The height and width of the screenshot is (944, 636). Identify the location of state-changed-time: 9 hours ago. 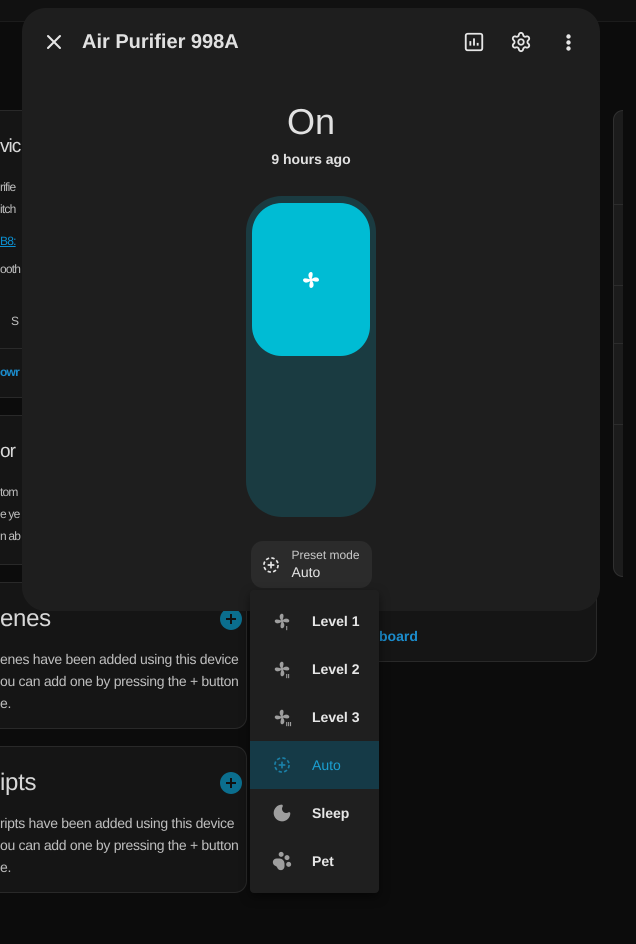
(311, 159).